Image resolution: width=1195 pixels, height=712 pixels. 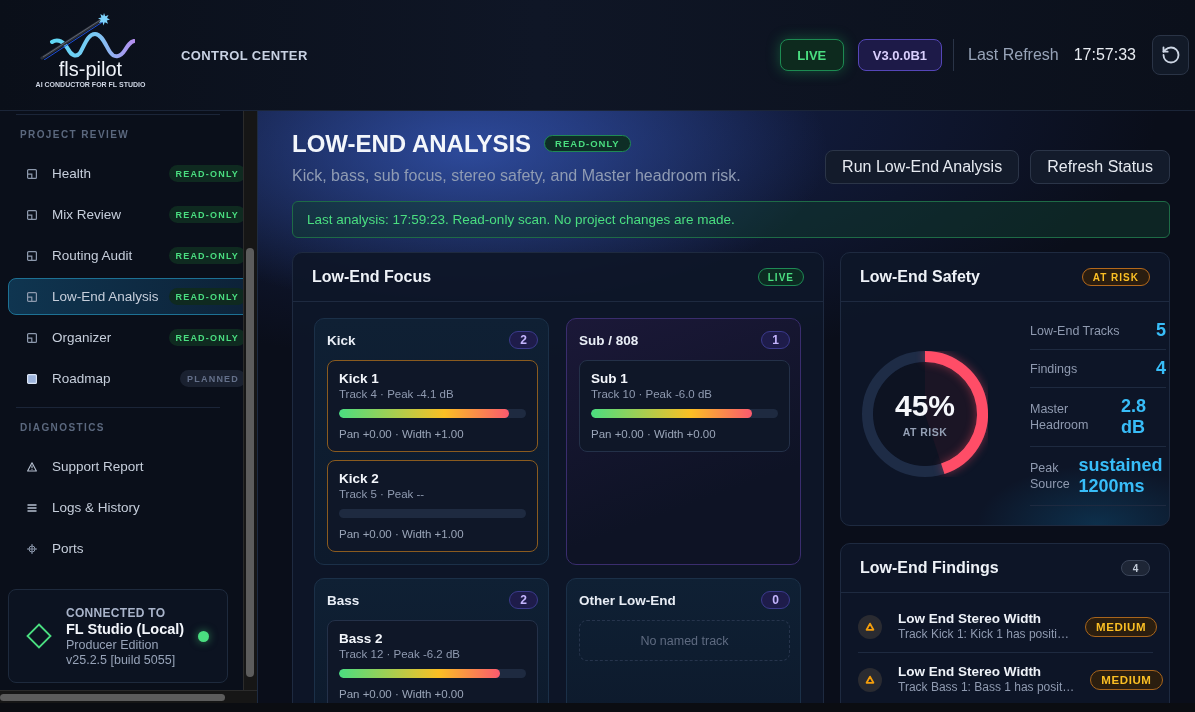 I want to click on read-only-badge: READ-ONLY, so click(x=587, y=143).